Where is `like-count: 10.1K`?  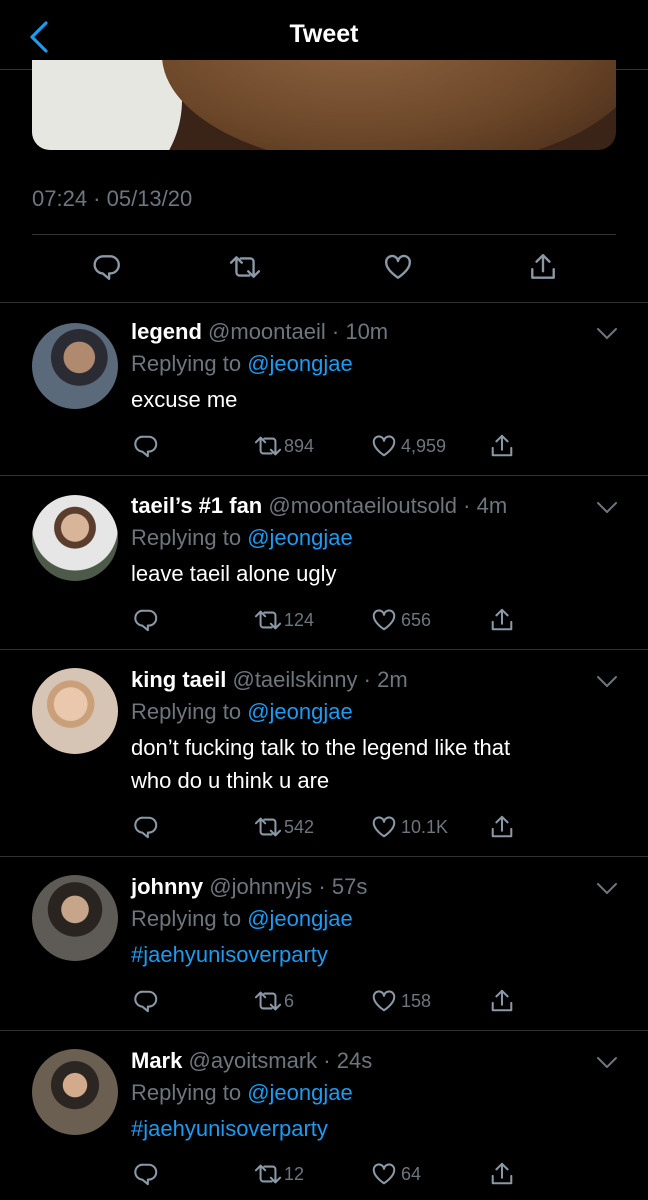 like-count: 10.1K is located at coordinates (425, 827).